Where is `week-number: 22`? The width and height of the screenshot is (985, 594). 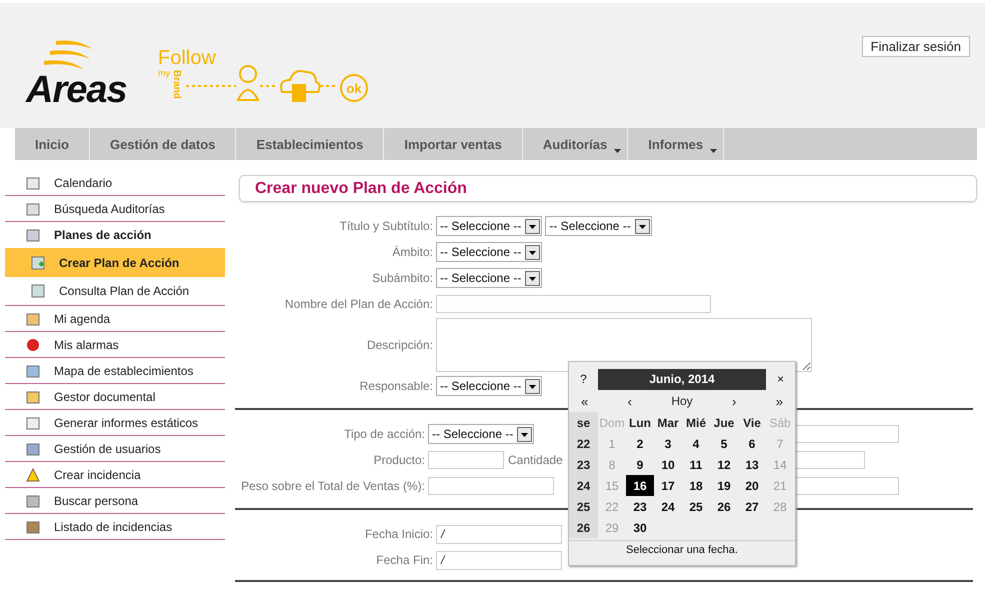 week-number: 22 is located at coordinates (583, 443).